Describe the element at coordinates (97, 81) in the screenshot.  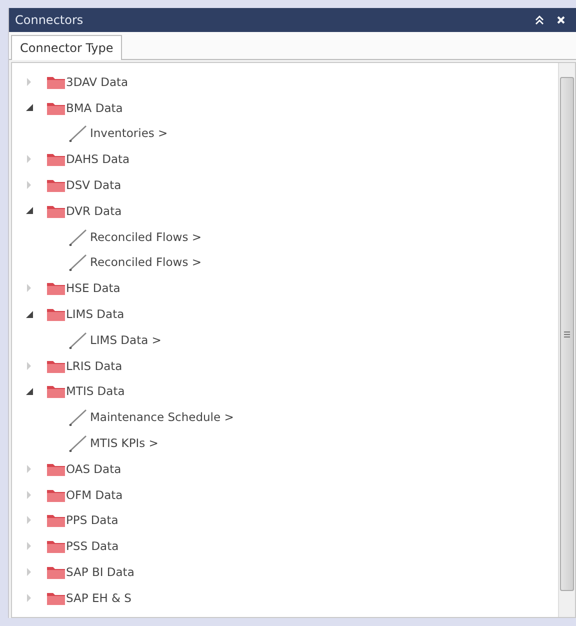
I see `tree-item: 3DAV Data` at that location.